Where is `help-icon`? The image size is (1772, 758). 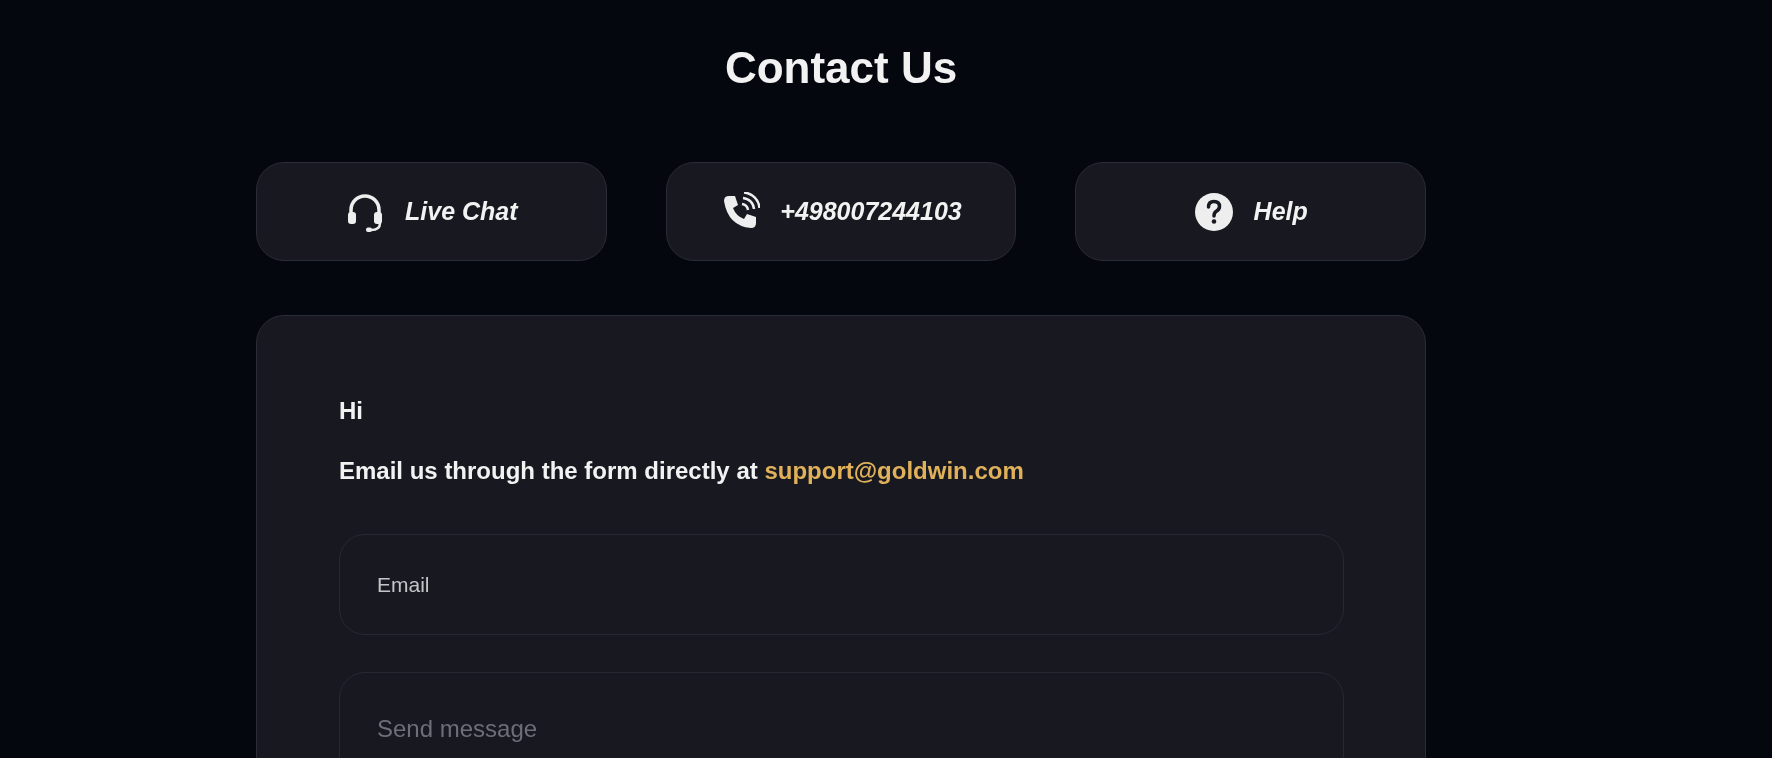
help-icon is located at coordinates (1213, 211).